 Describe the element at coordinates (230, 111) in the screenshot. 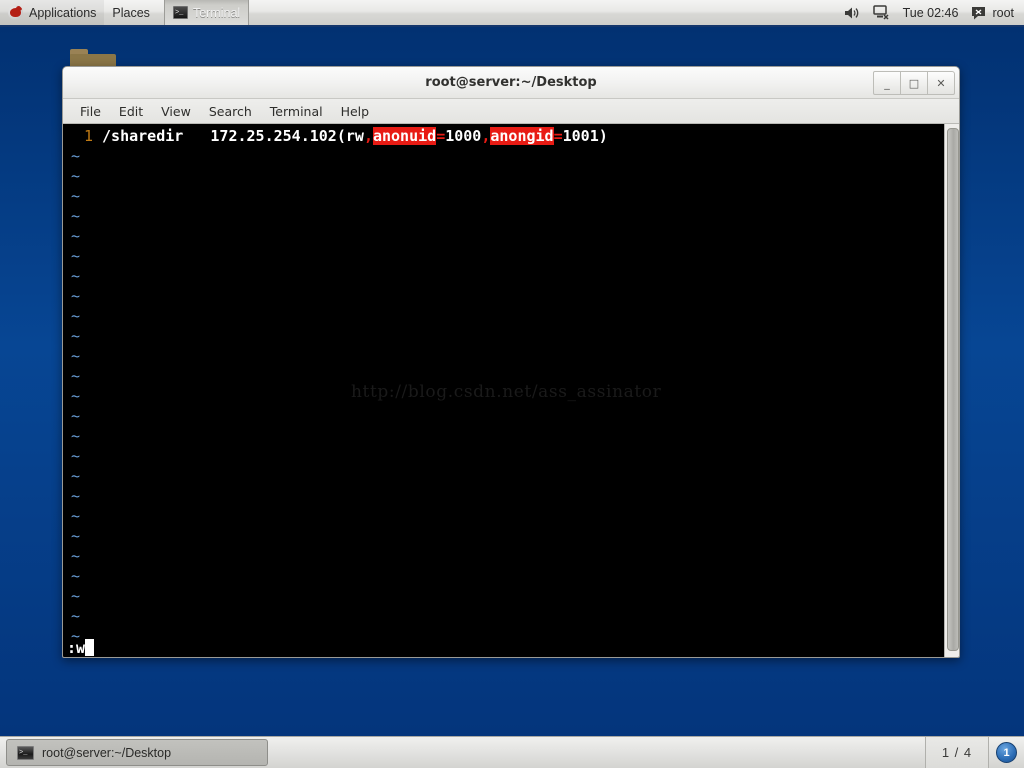

I see `menu-search: Search` at that location.